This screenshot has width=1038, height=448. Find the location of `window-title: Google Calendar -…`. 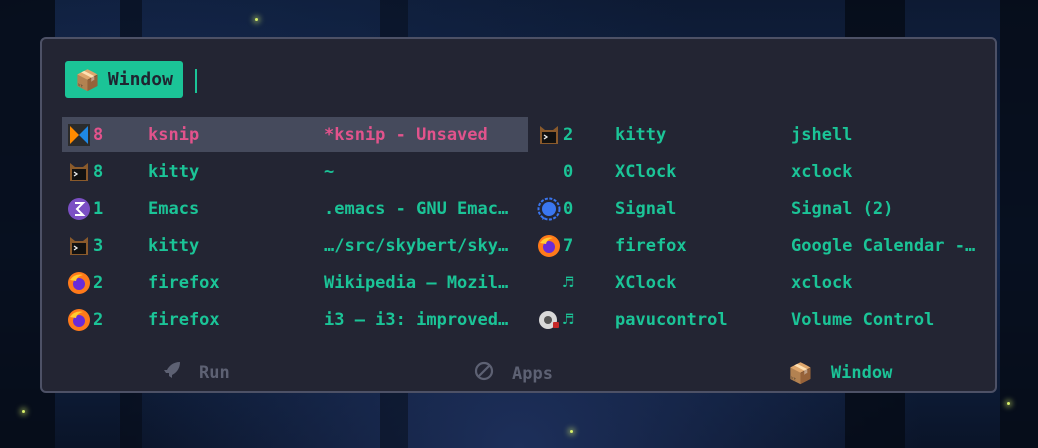

window-title: Google Calendar -… is located at coordinates (883, 245).